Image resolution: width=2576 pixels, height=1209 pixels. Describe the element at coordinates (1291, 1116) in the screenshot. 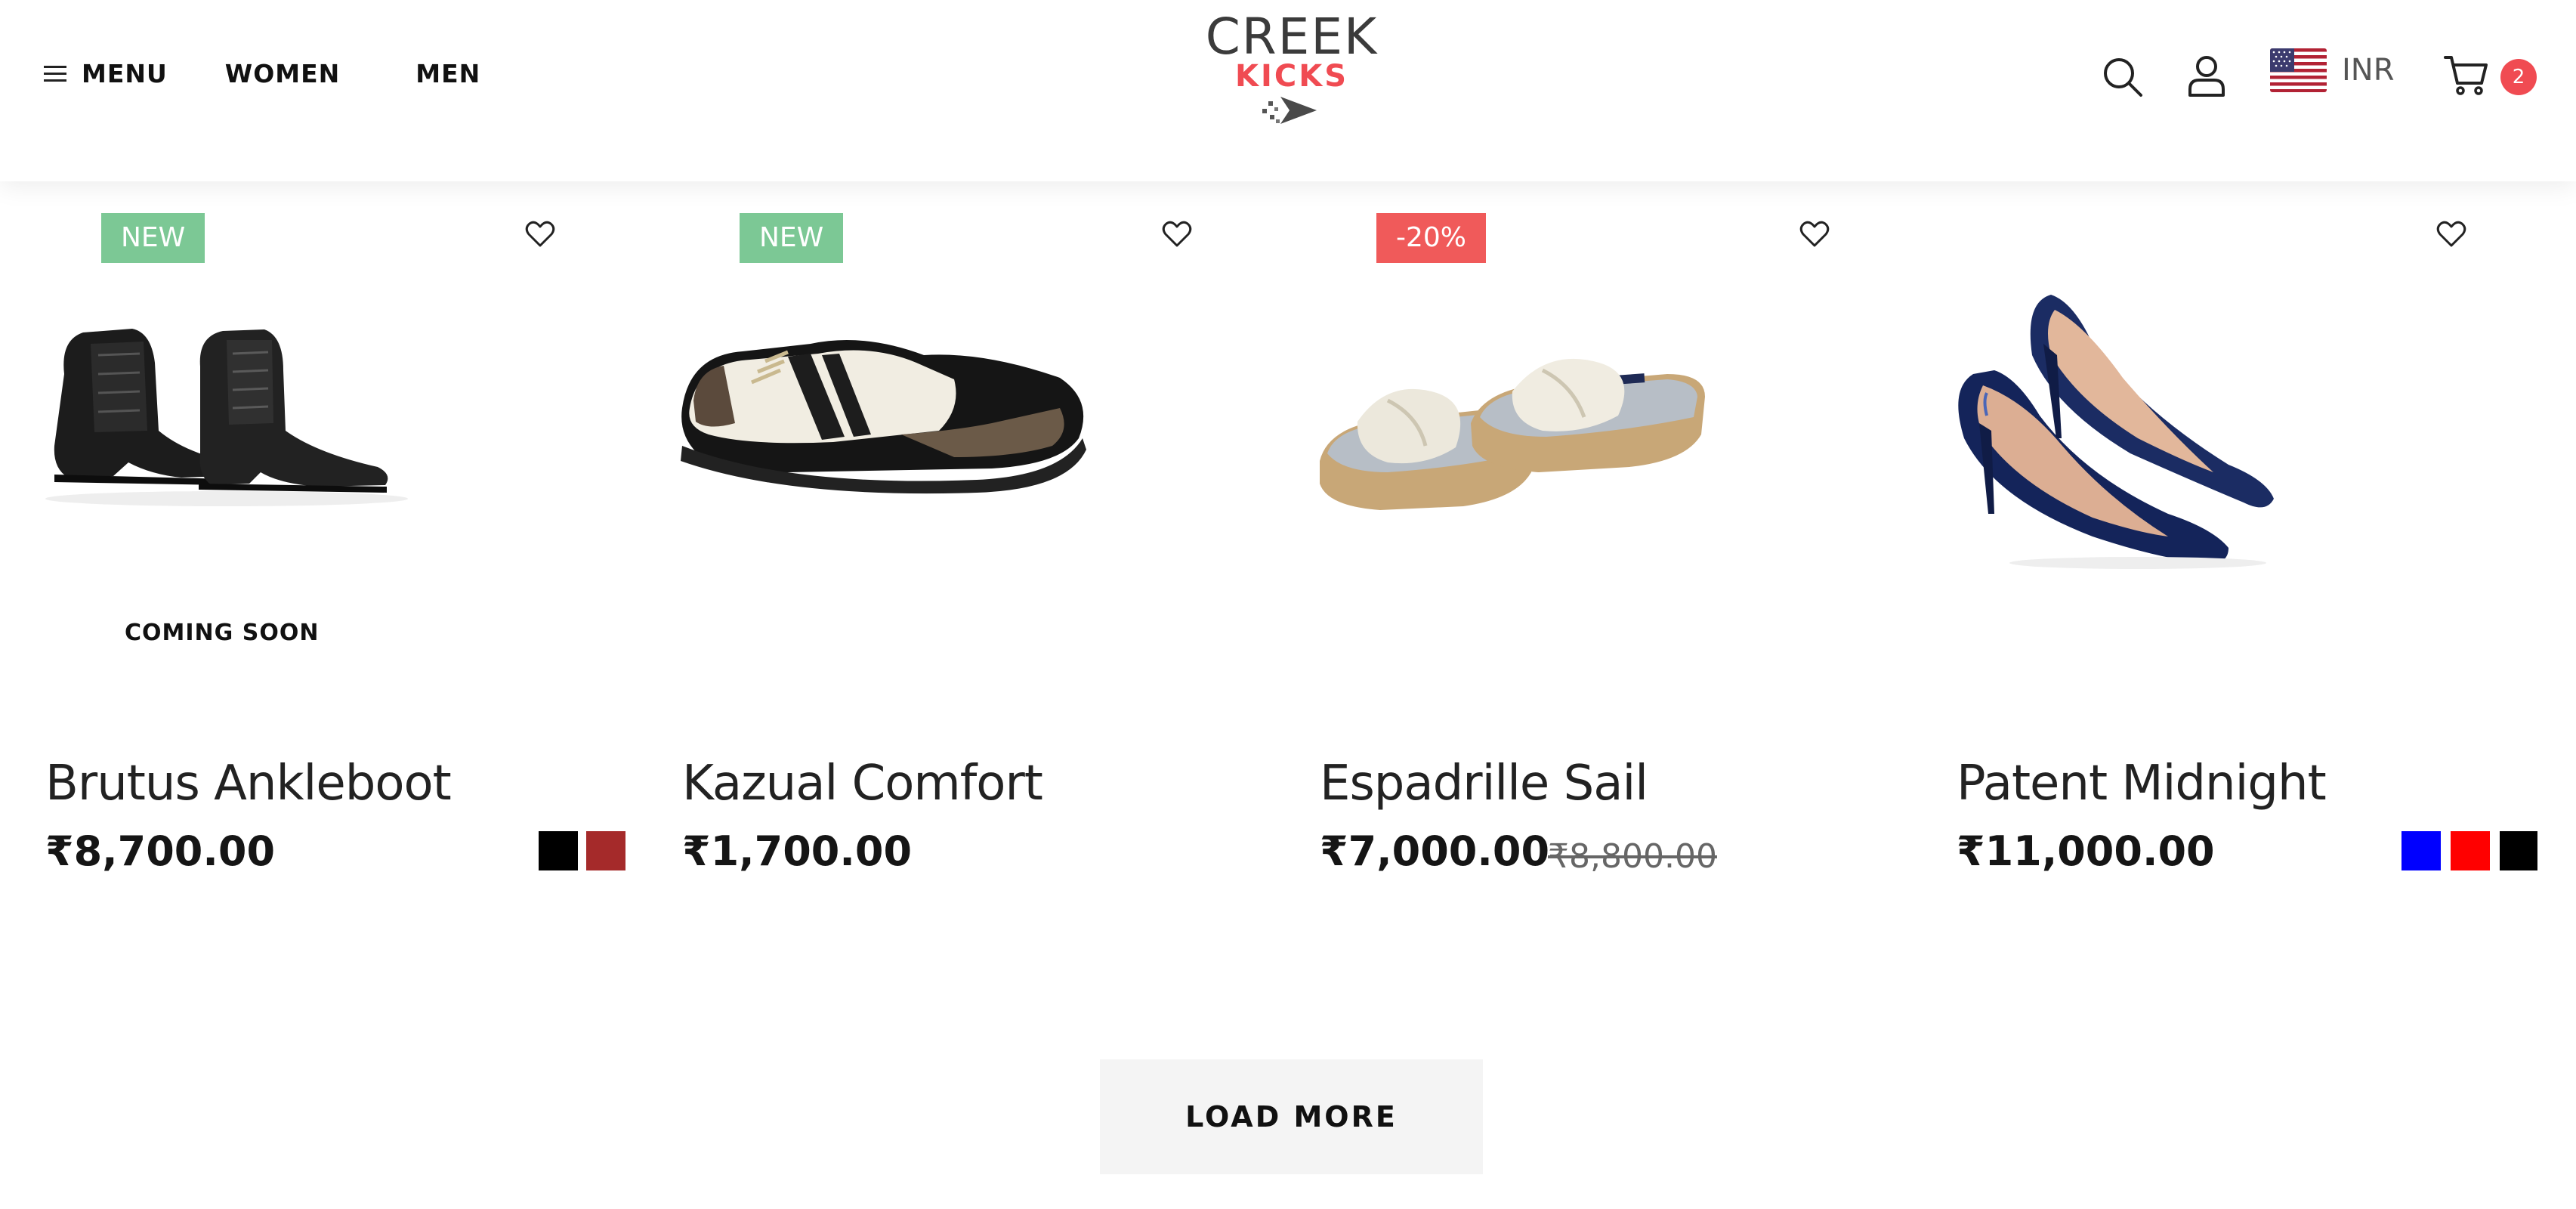

I see `load-more-button: LOAD MORE` at that location.